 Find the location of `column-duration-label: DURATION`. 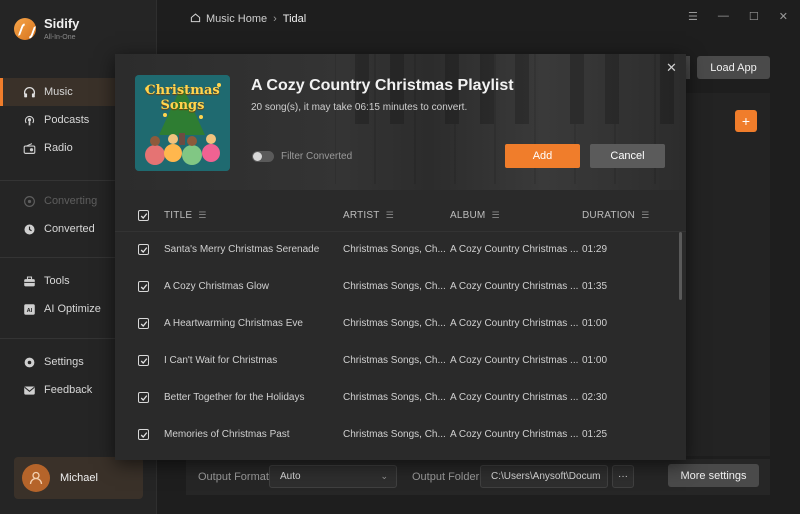

column-duration-label: DURATION is located at coordinates (609, 215).